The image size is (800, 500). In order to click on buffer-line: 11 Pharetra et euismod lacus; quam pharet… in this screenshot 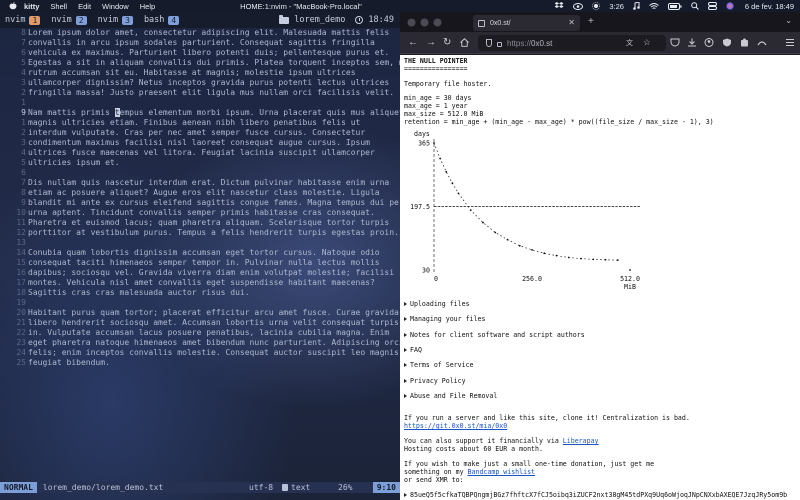, I will do `click(200, 223)`.